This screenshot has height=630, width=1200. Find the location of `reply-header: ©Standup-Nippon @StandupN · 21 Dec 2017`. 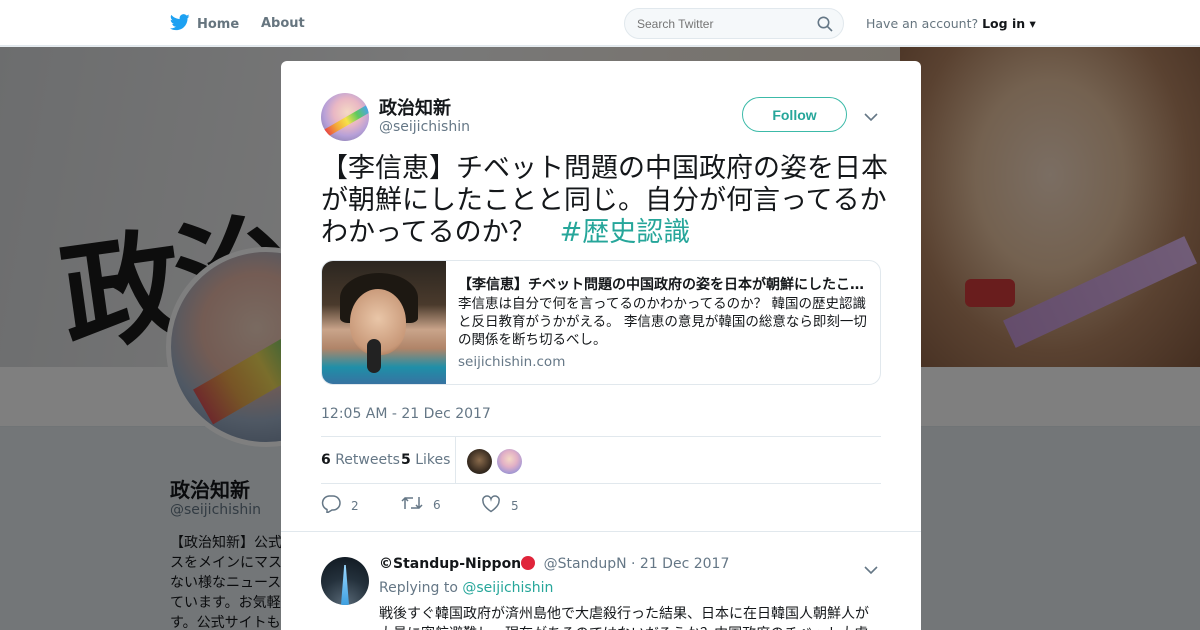

reply-header: ©Standup-Nippon @StandupN · 21 Dec 2017 is located at coordinates (554, 564).